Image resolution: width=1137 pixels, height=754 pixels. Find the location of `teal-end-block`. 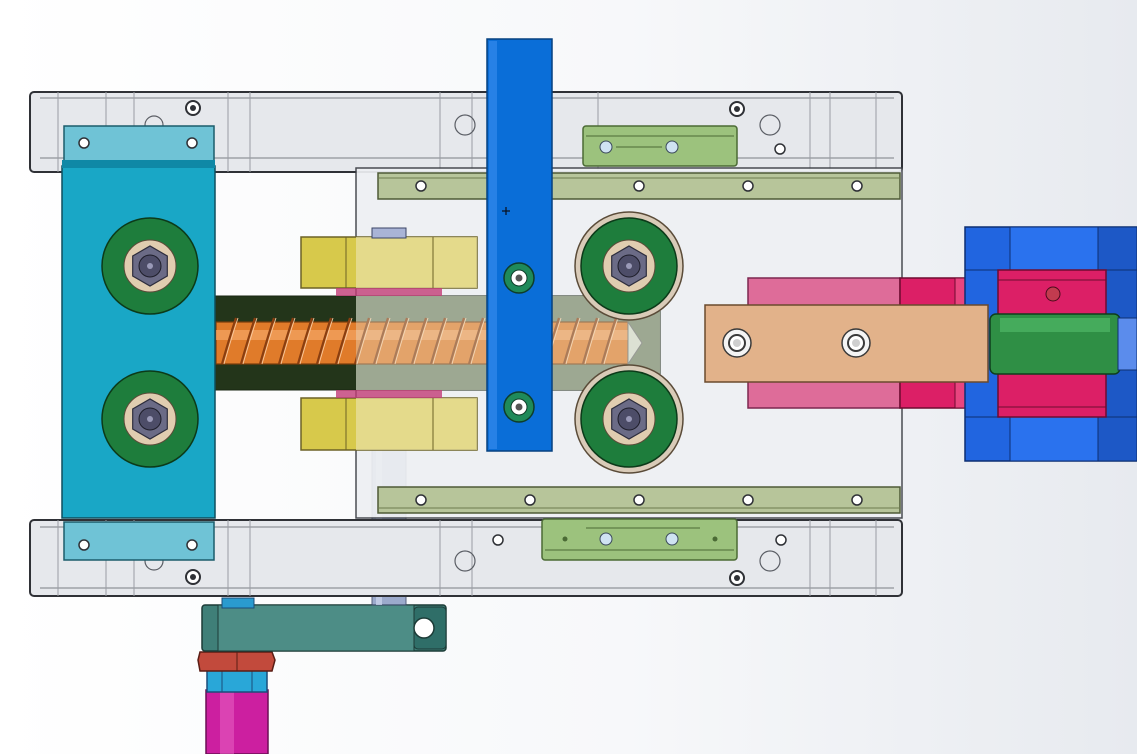

teal-end-block is located at coordinates (138, 343).